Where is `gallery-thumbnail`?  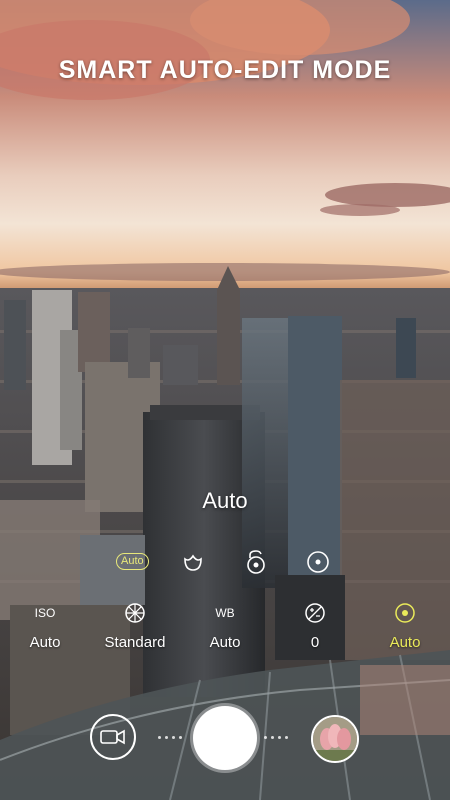 gallery-thumbnail is located at coordinates (335, 739).